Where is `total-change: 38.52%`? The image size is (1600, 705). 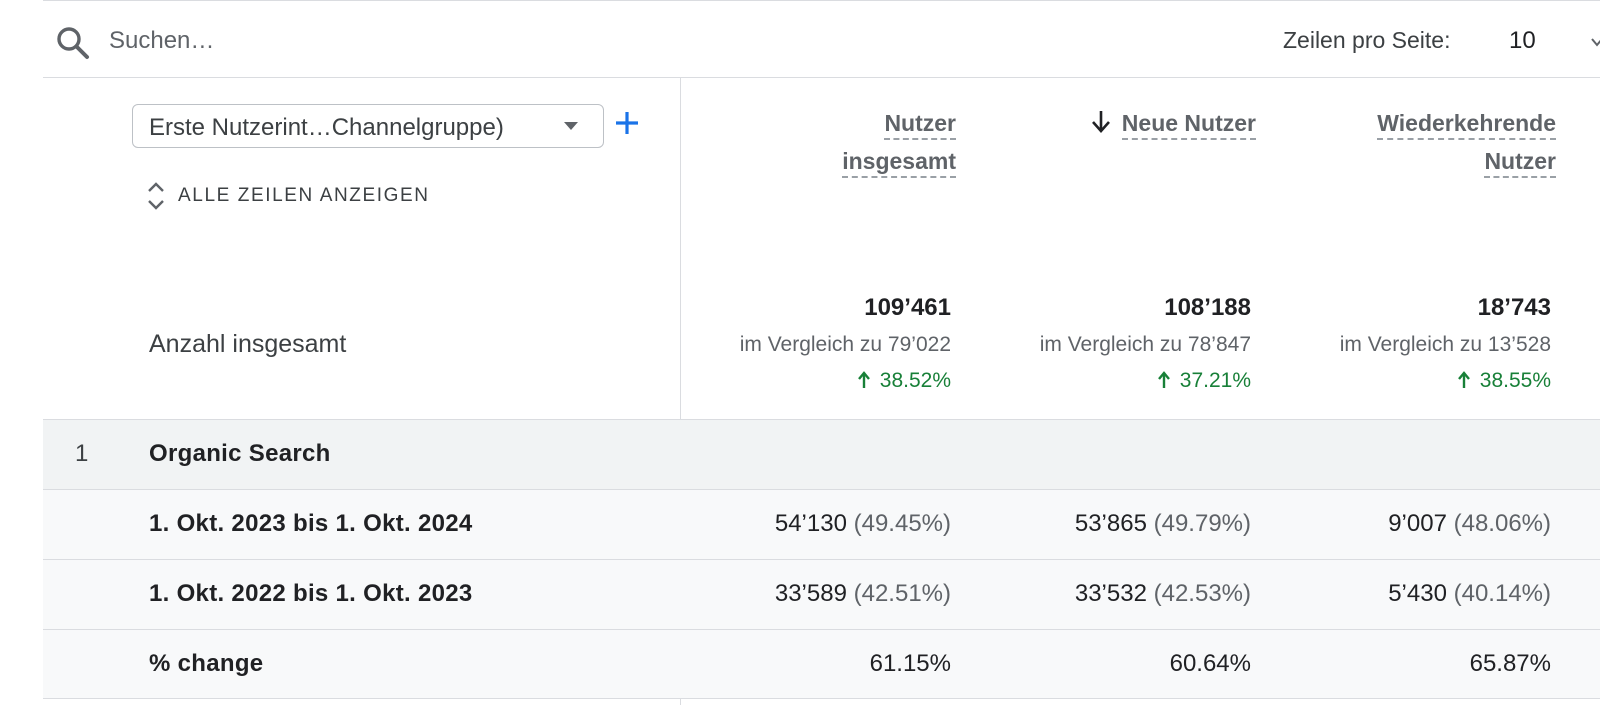
total-change: 38.52% is located at coordinates (796, 381).